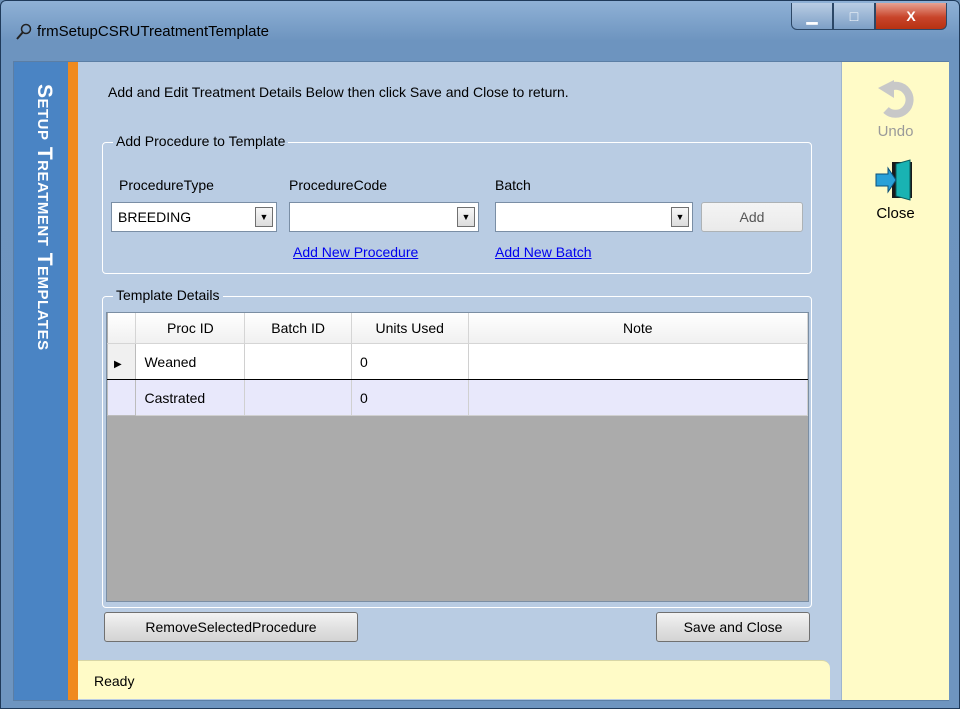 The width and height of the screenshot is (960, 709). Describe the element at coordinates (190, 328) in the screenshot. I see `column-header: Proc ID` at that location.